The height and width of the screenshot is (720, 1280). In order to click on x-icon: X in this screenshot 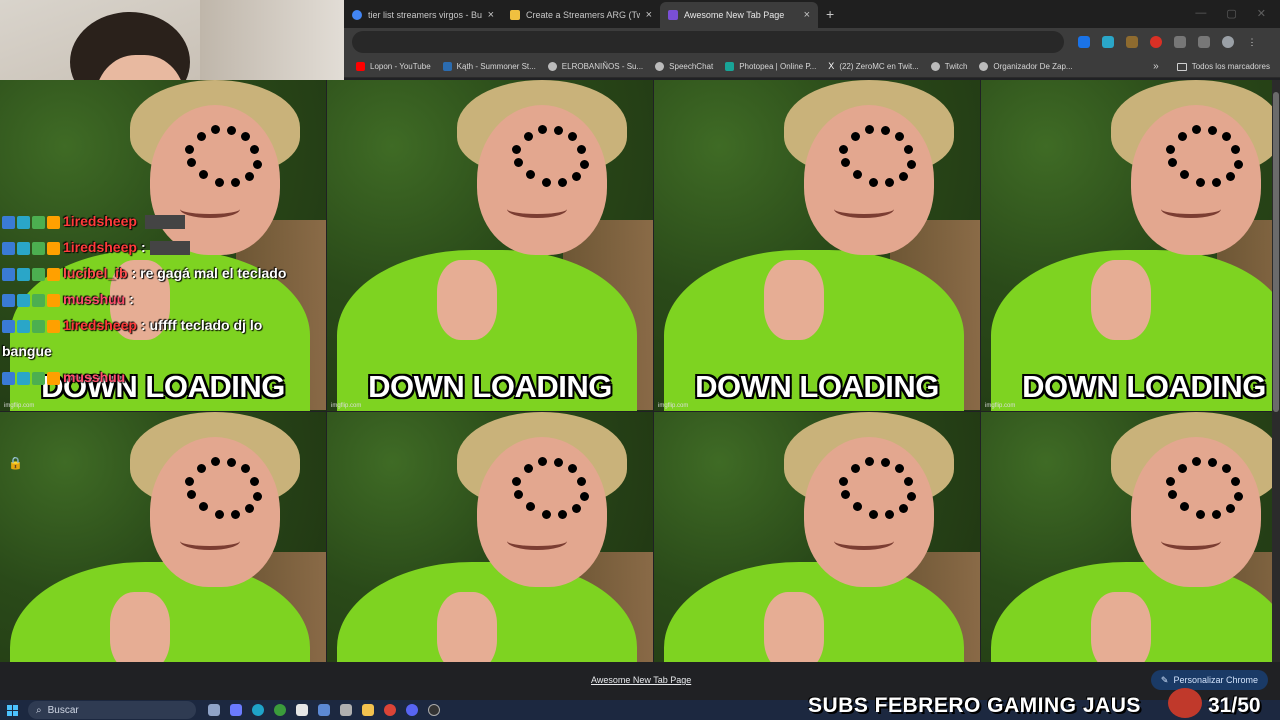, I will do `click(831, 66)`.